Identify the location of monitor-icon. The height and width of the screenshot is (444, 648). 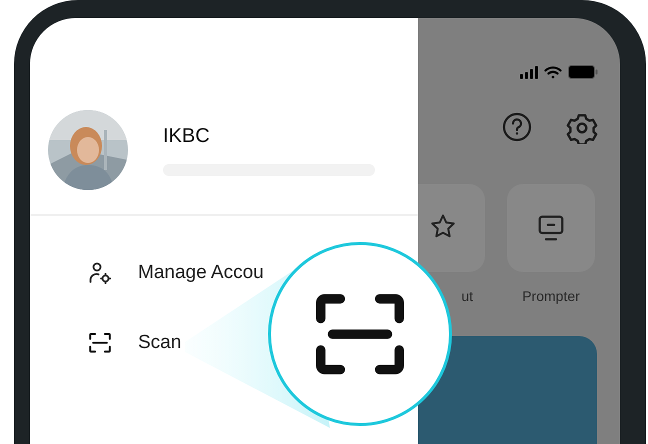
(551, 228).